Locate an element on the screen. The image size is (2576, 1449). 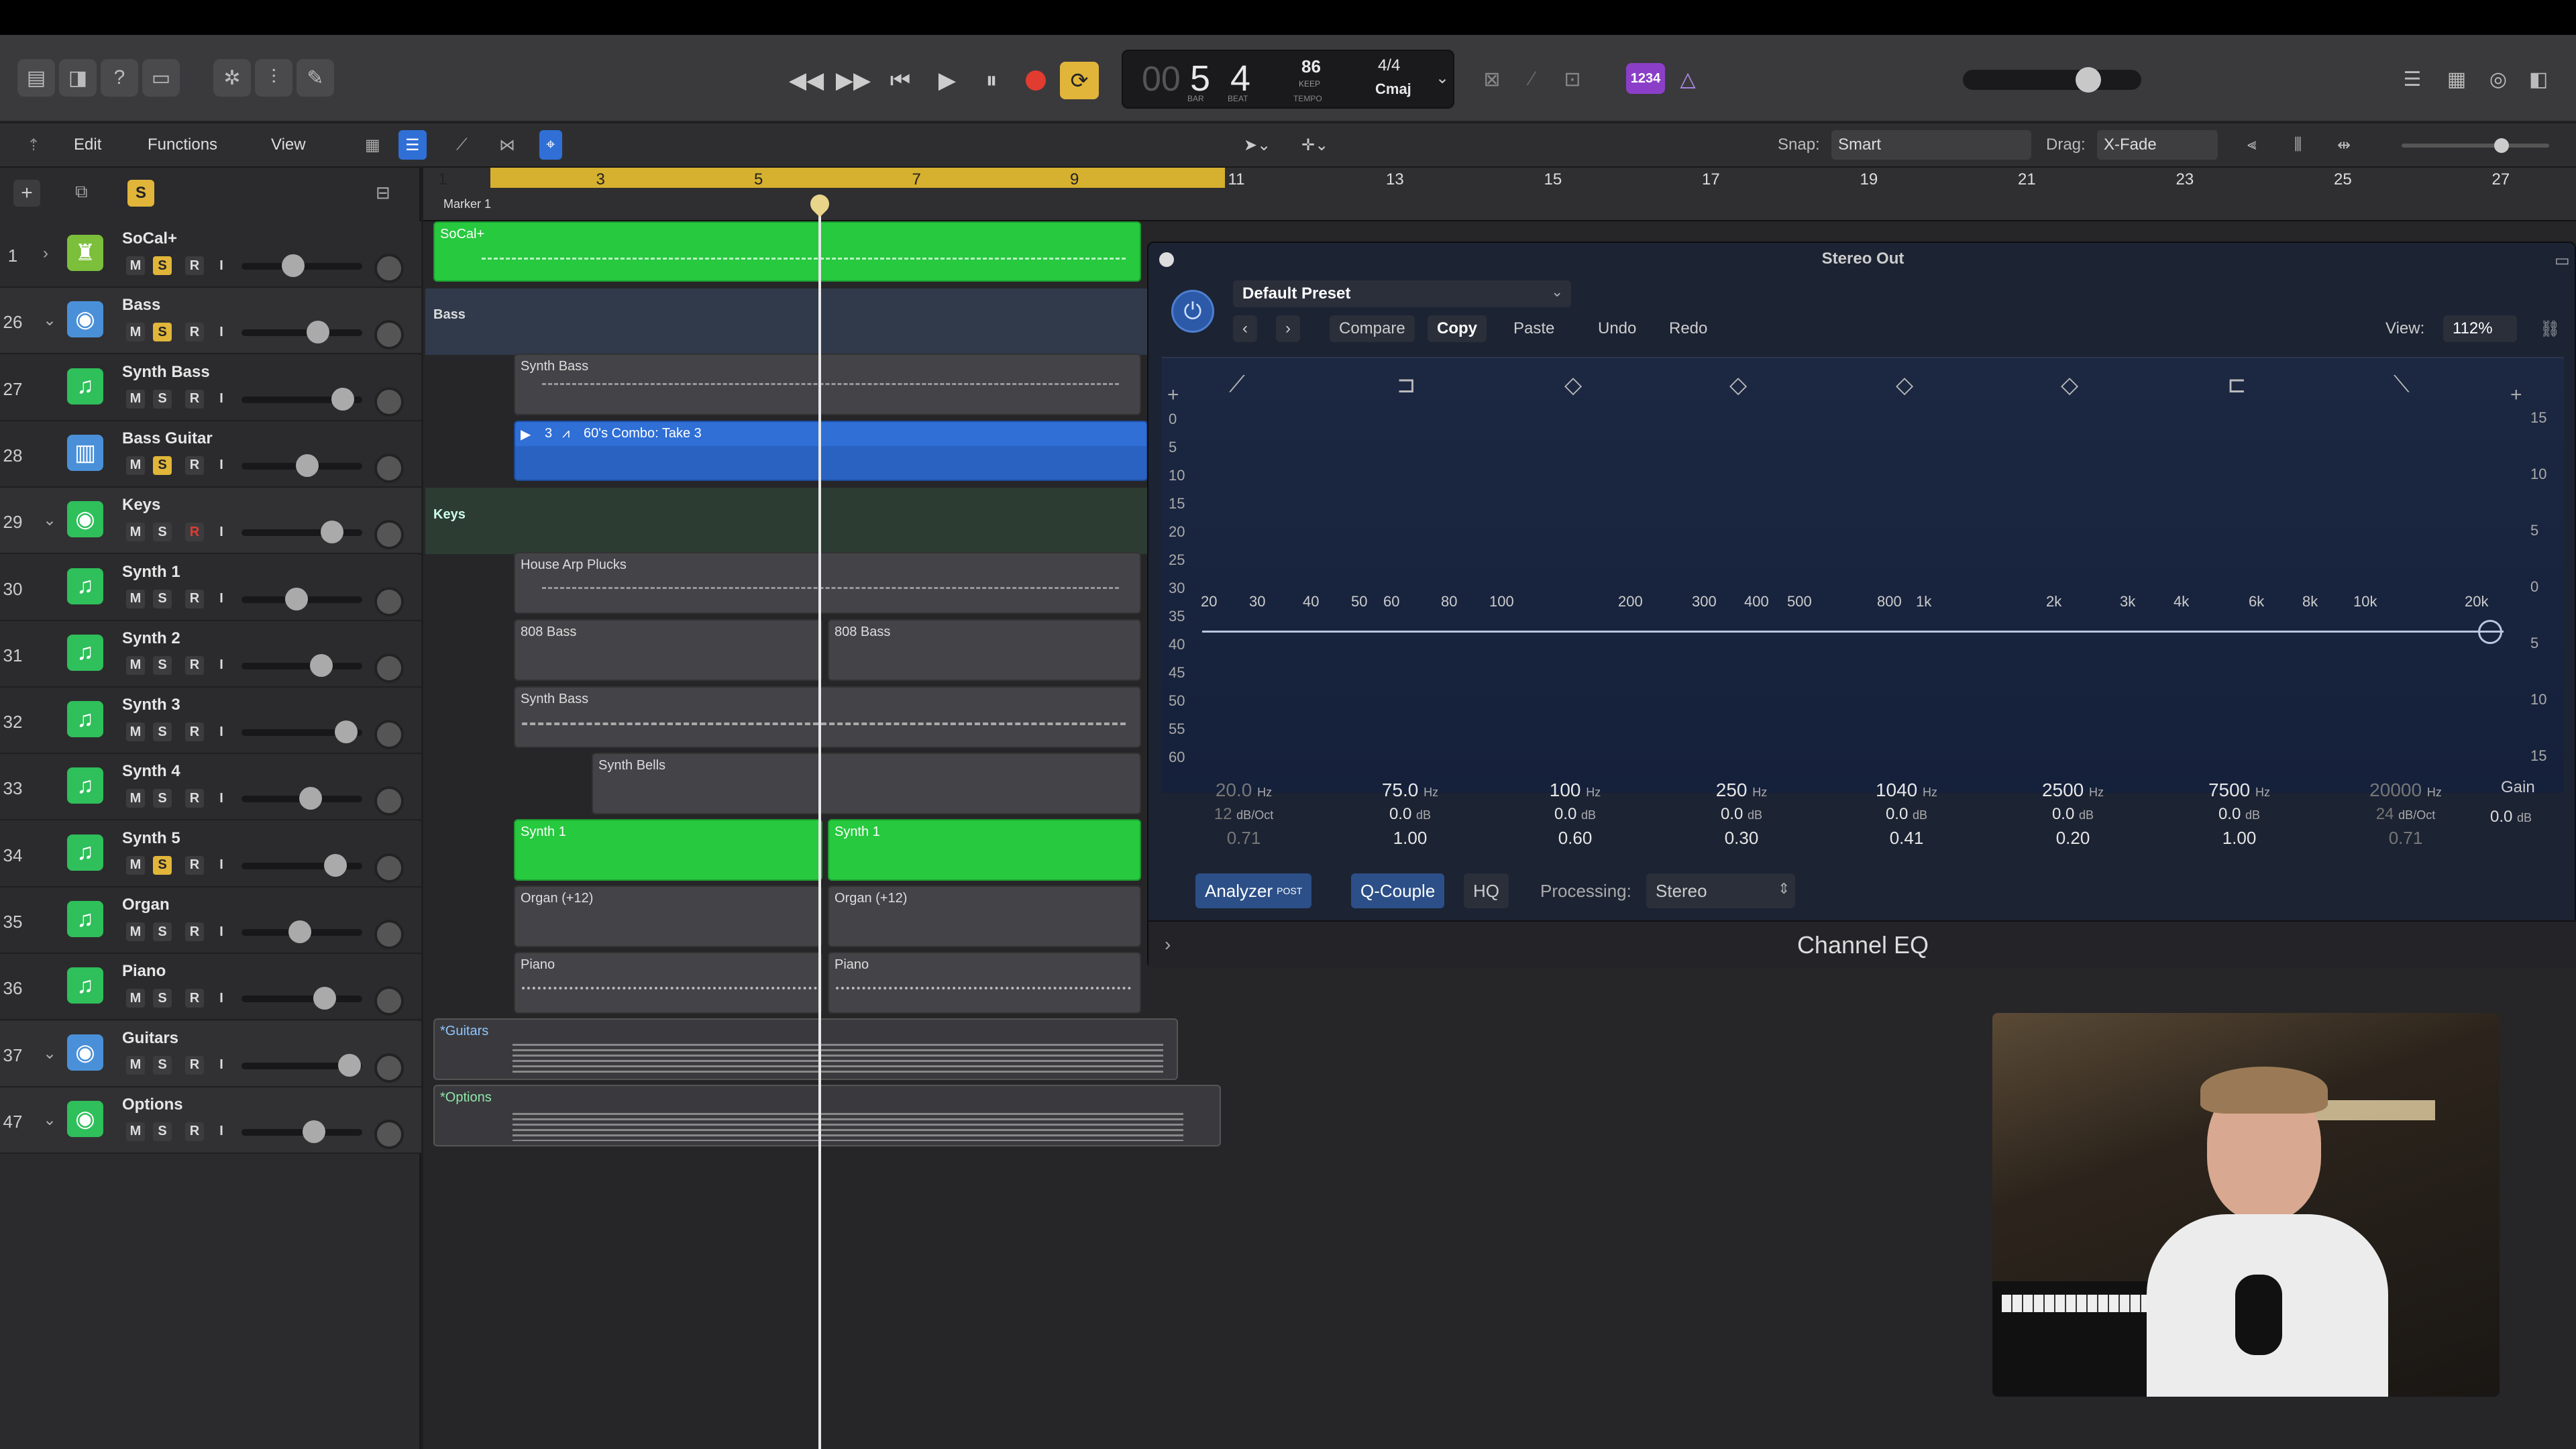
track-row-organ: 35 ♫ Organ M S R I is located at coordinates (210, 921).